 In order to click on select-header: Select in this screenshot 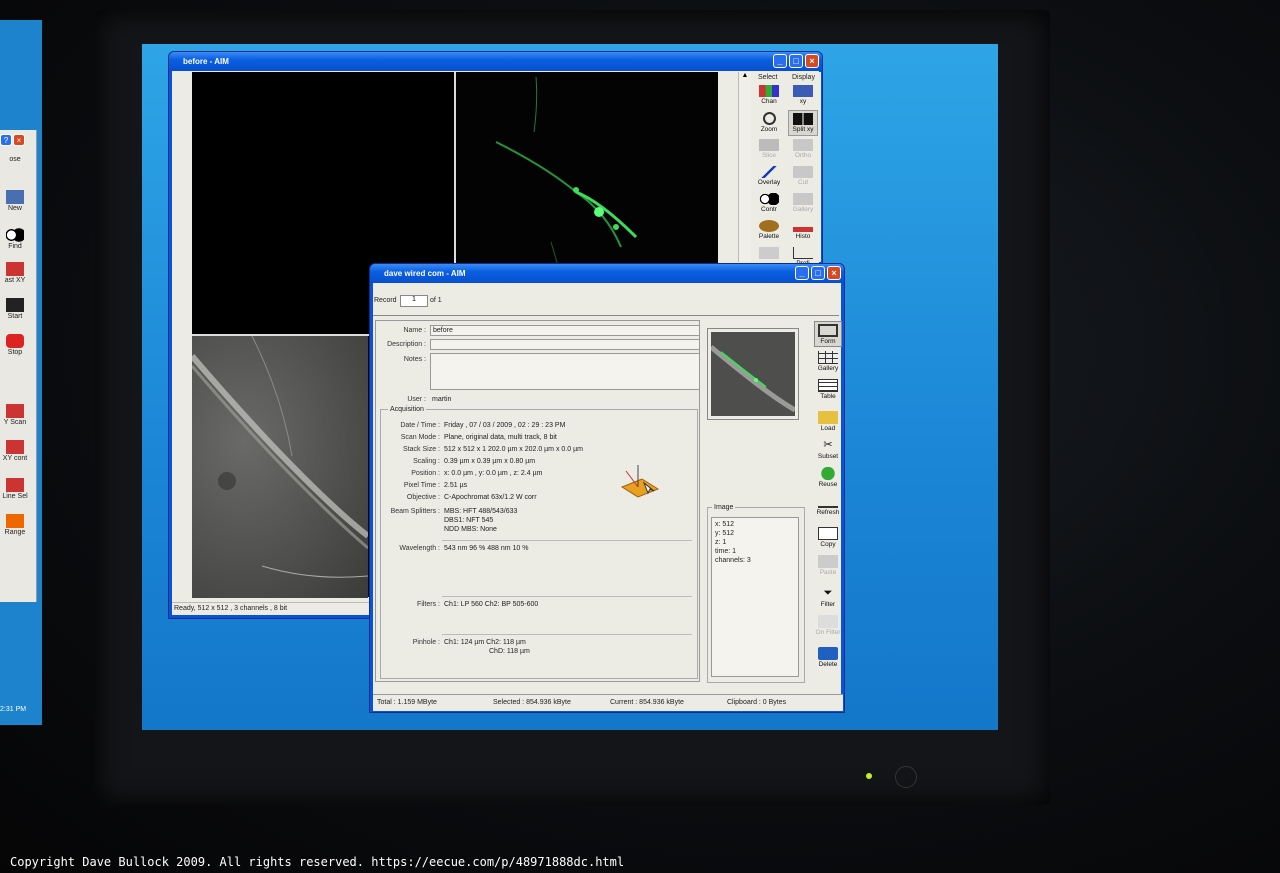, I will do `click(768, 77)`.